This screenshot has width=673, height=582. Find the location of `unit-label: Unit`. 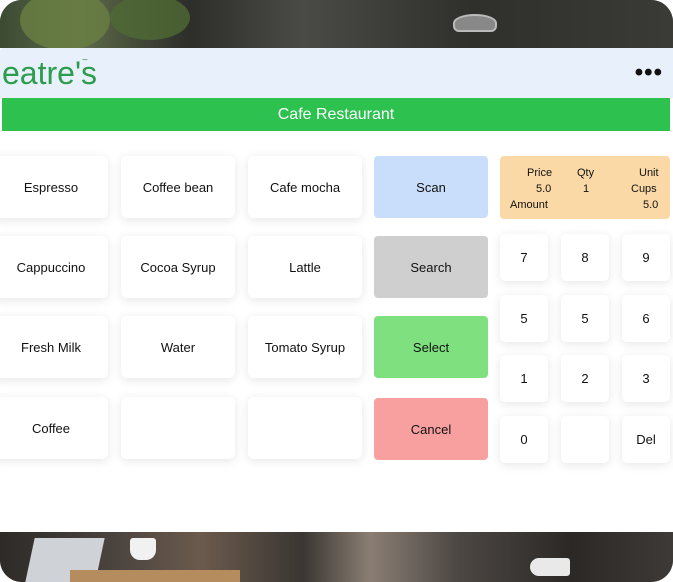

unit-label: Unit is located at coordinates (649, 173).